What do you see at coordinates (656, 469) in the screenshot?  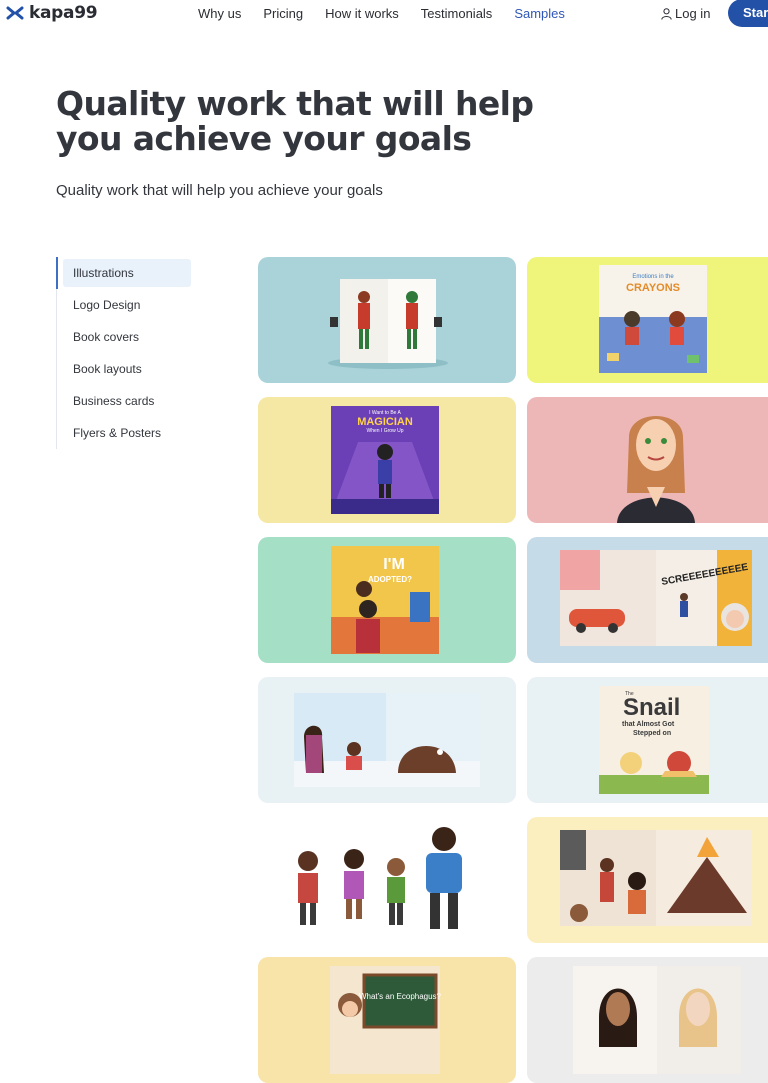 I see `portrait-illustration` at bounding box center [656, 469].